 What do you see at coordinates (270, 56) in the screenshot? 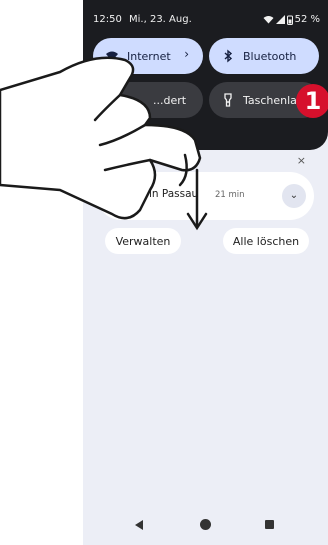
I see `tile-bluetooth-label: Bluetooth` at bounding box center [270, 56].